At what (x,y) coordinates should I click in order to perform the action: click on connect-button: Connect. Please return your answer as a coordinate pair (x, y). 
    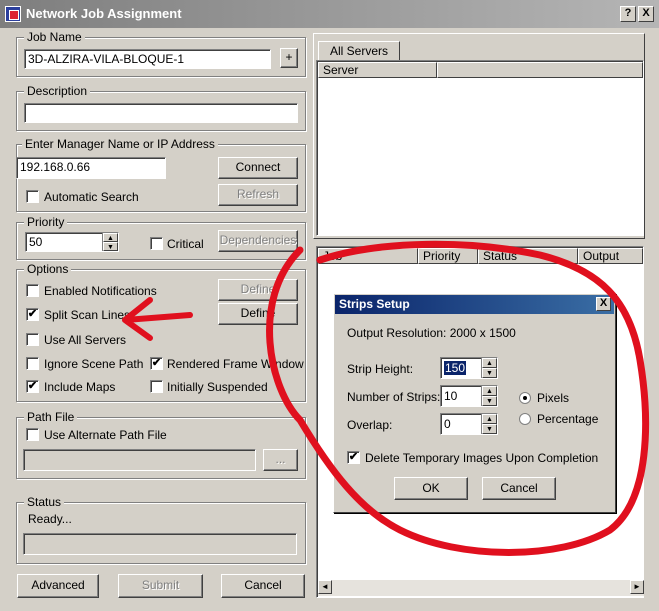
    Looking at the image, I should click on (258, 168).